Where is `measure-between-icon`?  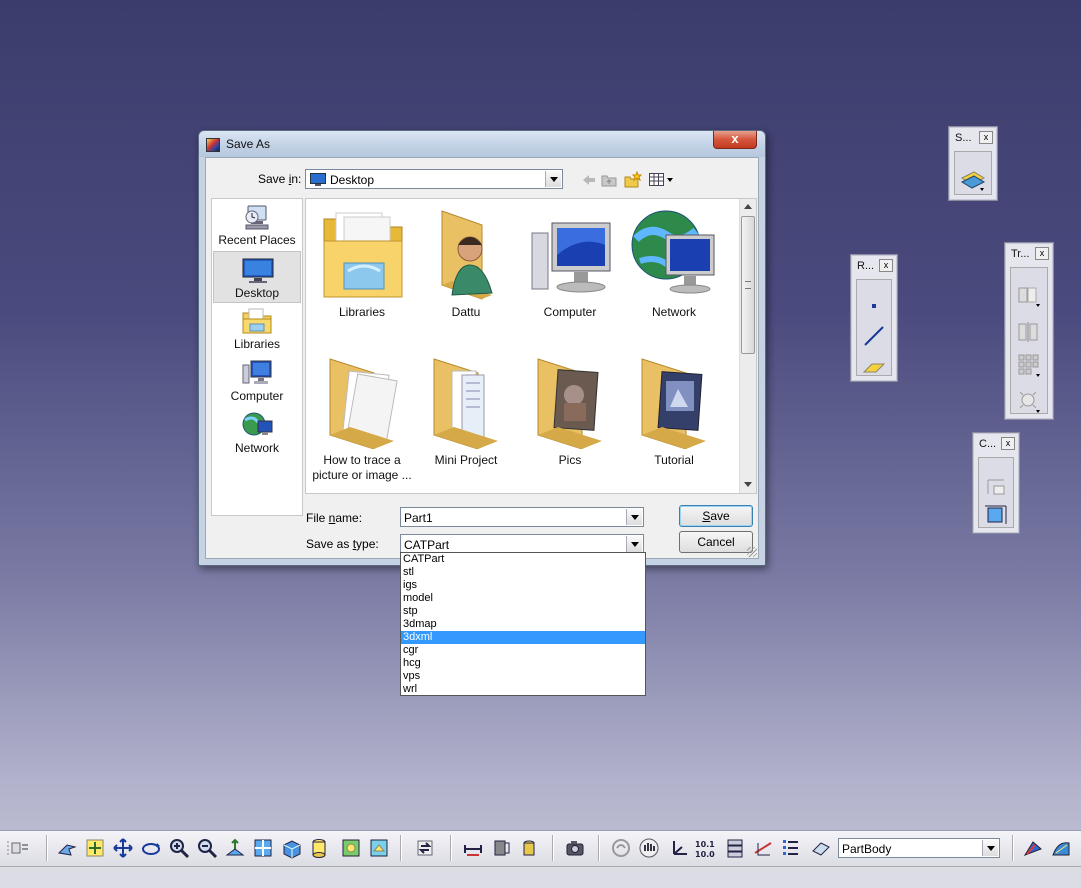
measure-between-icon is located at coordinates (473, 848).